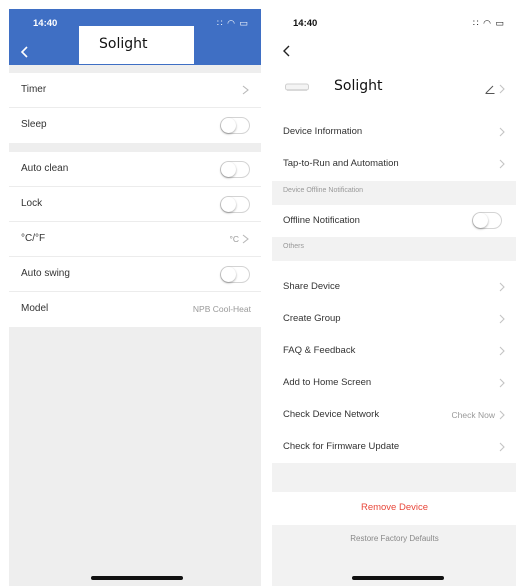  I want to click on section-label: Others, so click(294, 246).